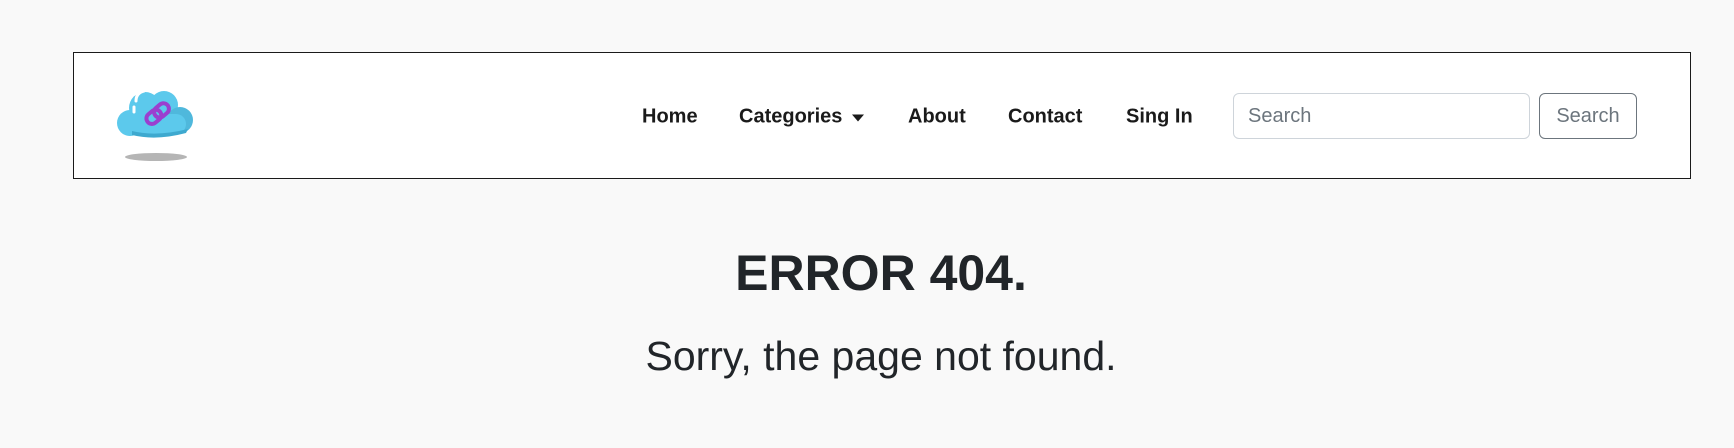  What do you see at coordinates (1045, 116) in the screenshot?
I see `nav-link-contact: Contact` at bounding box center [1045, 116].